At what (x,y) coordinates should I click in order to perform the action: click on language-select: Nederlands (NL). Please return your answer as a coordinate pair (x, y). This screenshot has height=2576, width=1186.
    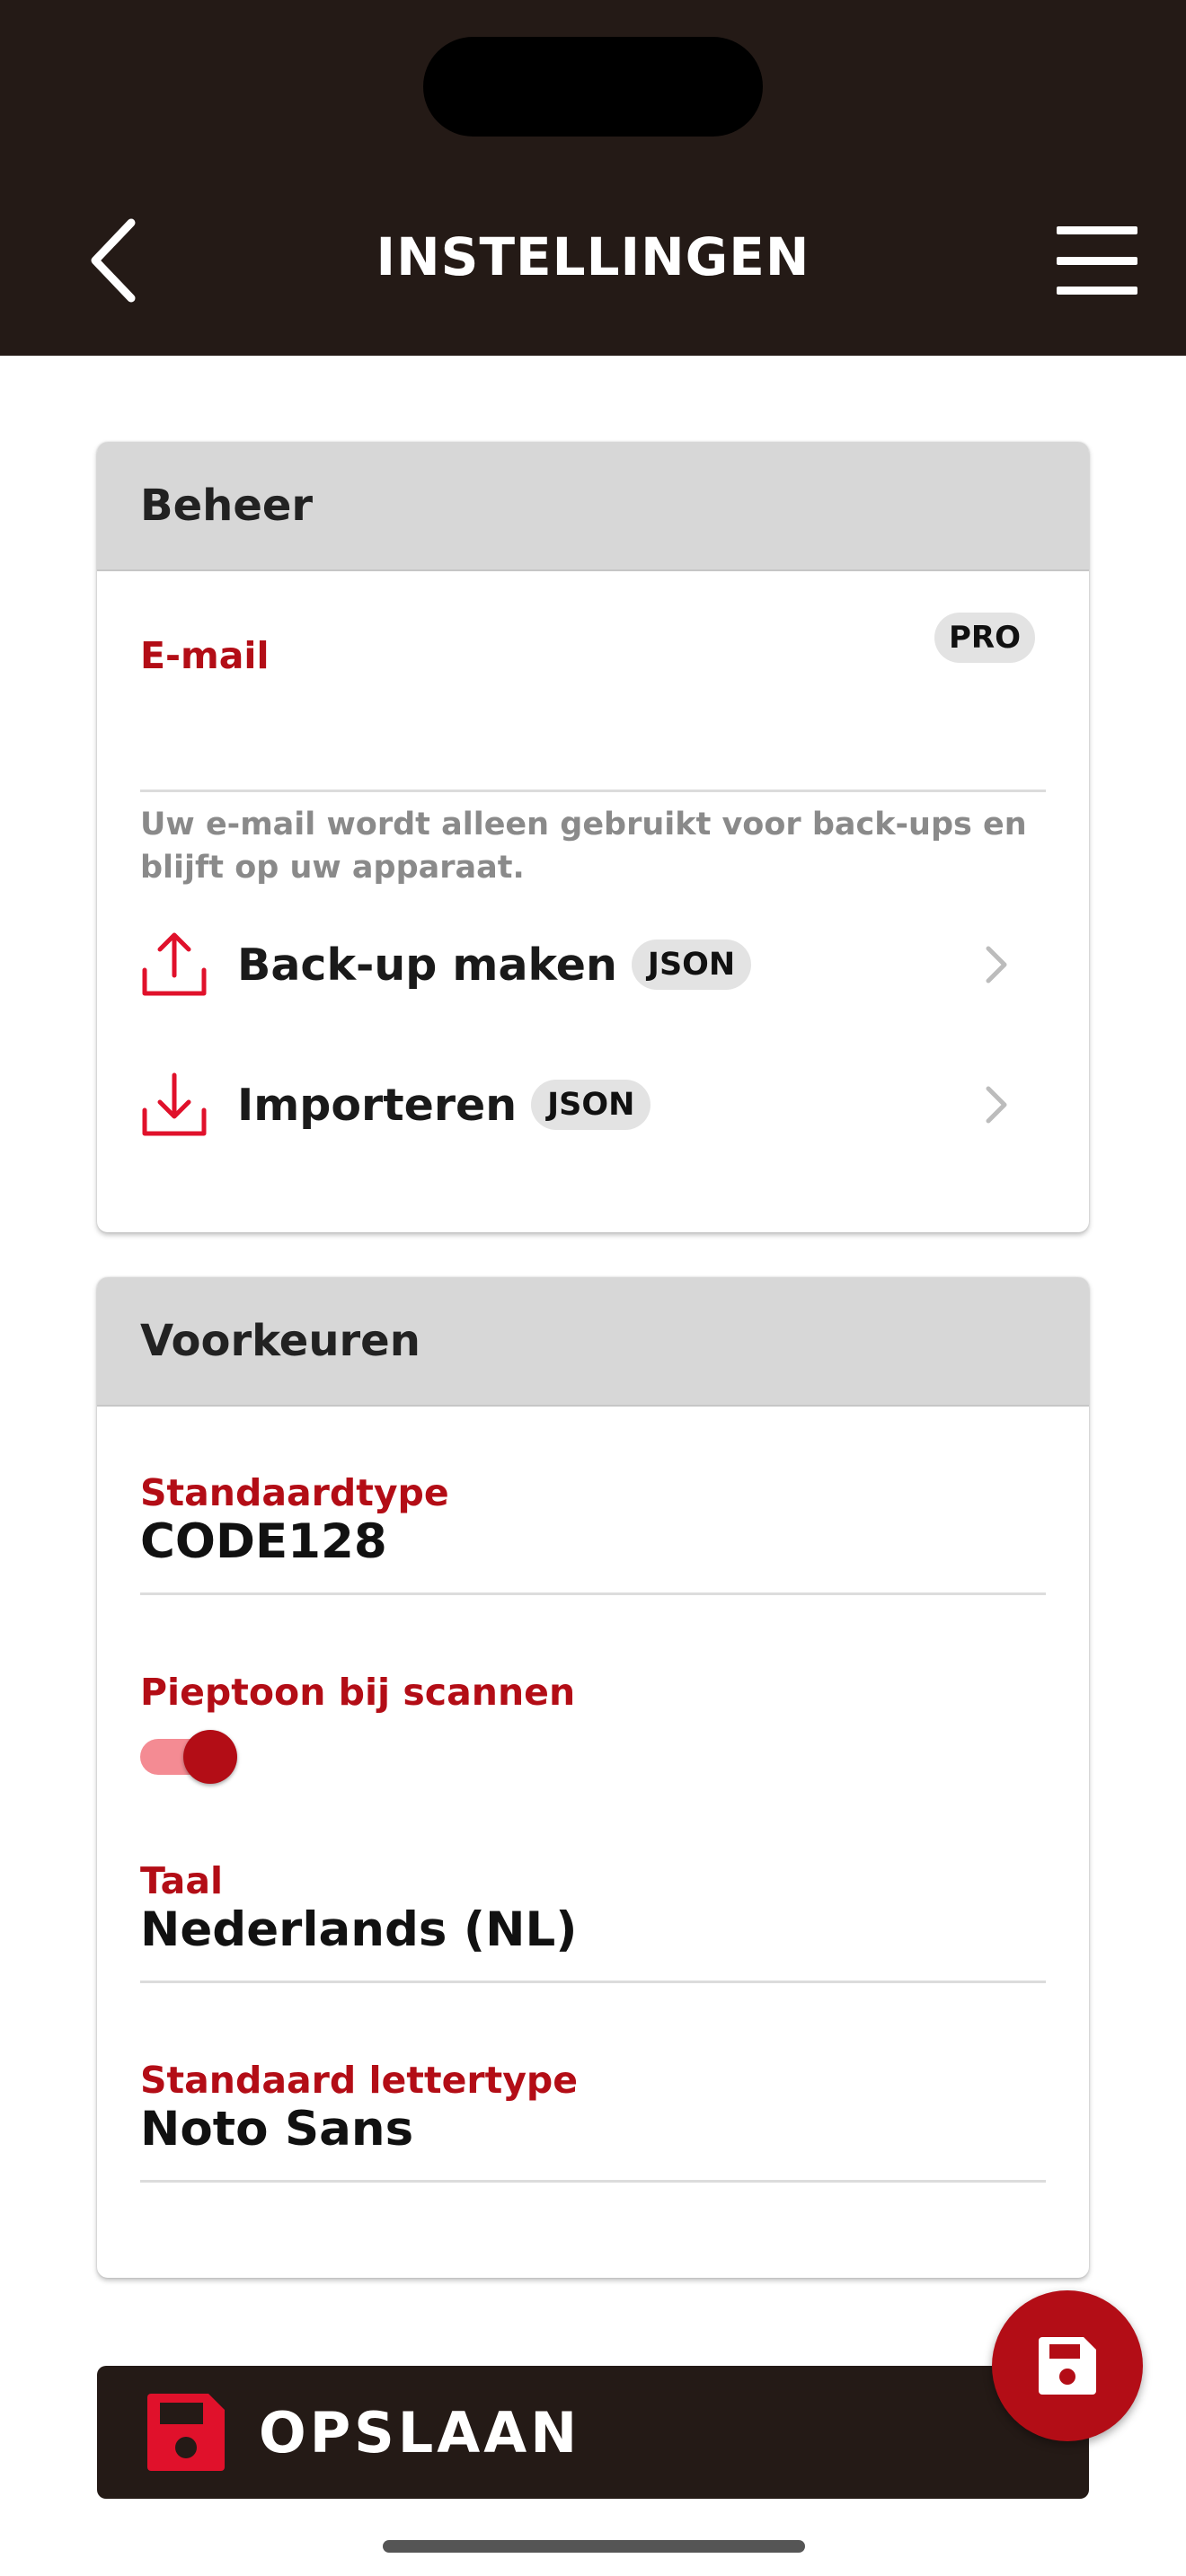
    Looking at the image, I should click on (593, 1943).